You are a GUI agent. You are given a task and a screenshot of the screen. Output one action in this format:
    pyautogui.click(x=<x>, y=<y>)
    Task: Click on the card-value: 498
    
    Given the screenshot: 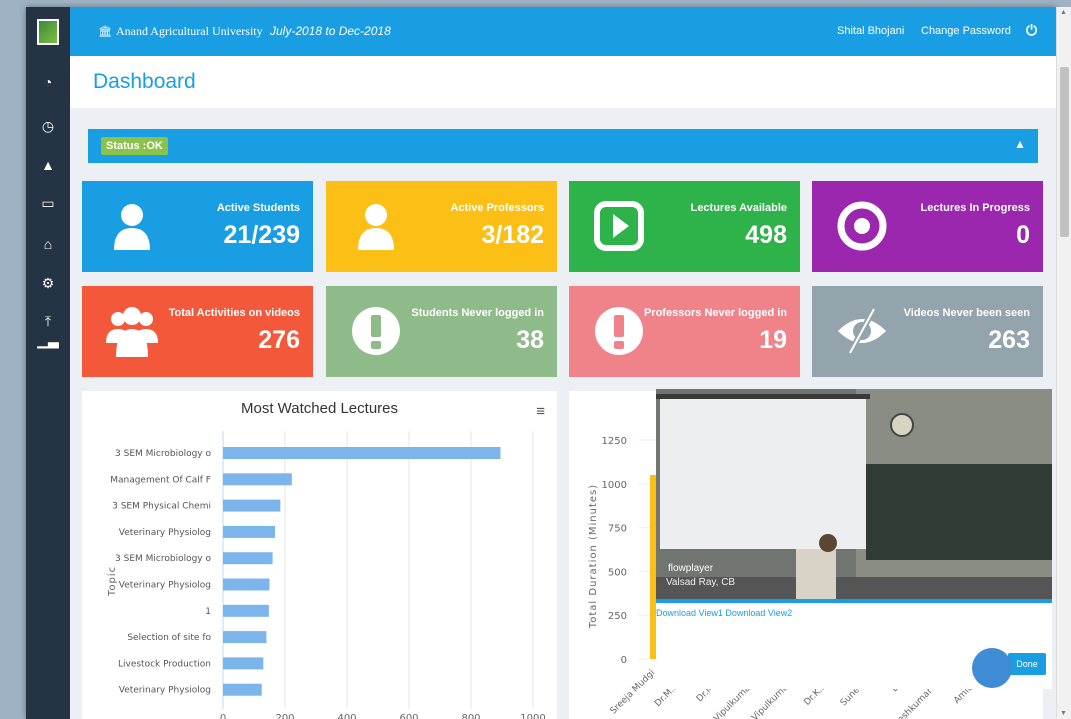 What is the action you would take?
    pyautogui.click(x=766, y=235)
    